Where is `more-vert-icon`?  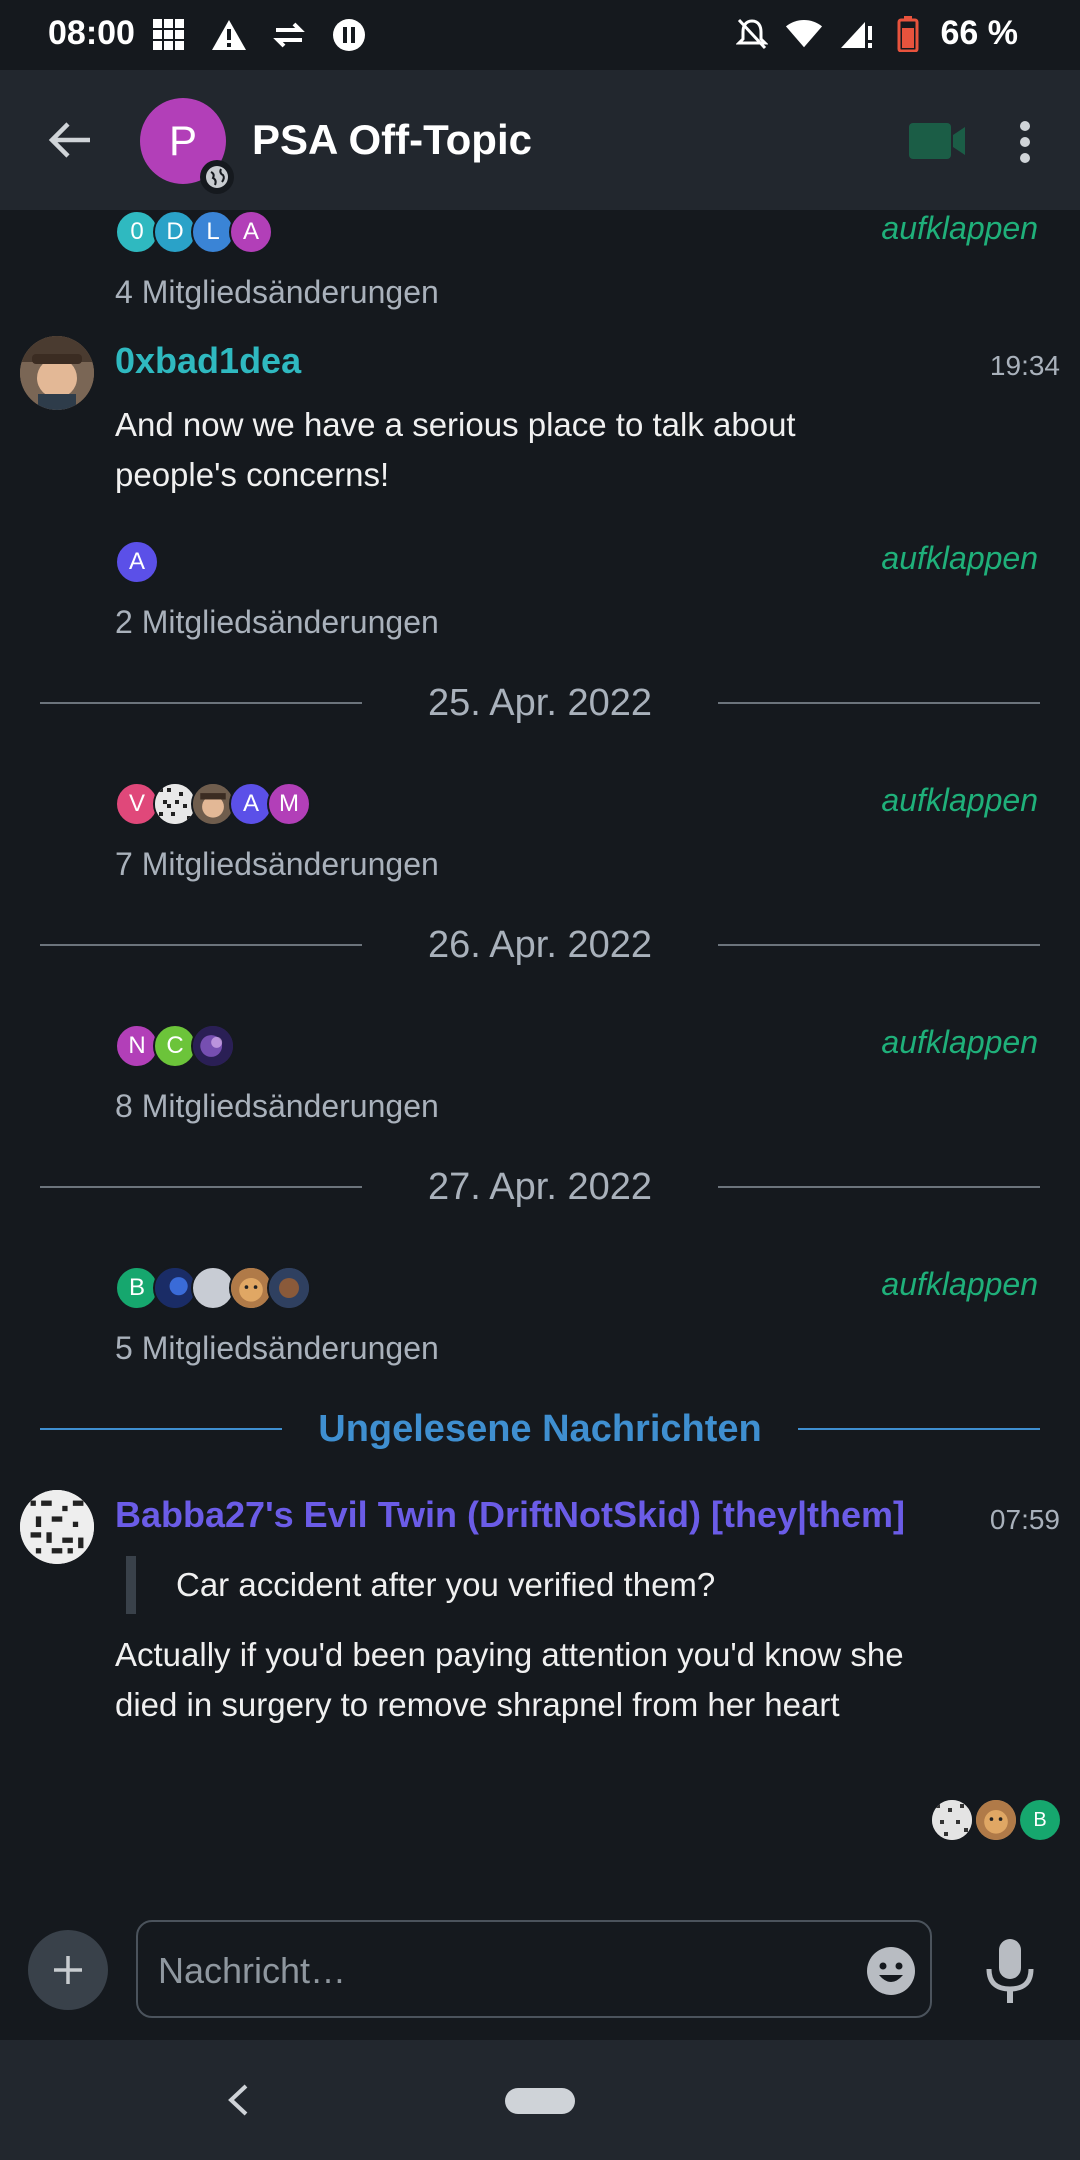
more-vert-icon is located at coordinates (1025, 142).